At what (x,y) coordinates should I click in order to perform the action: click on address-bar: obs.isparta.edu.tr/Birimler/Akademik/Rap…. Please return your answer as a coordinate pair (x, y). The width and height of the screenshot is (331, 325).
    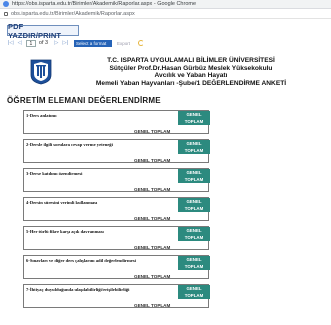
    Looking at the image, I should click on (165, 14).